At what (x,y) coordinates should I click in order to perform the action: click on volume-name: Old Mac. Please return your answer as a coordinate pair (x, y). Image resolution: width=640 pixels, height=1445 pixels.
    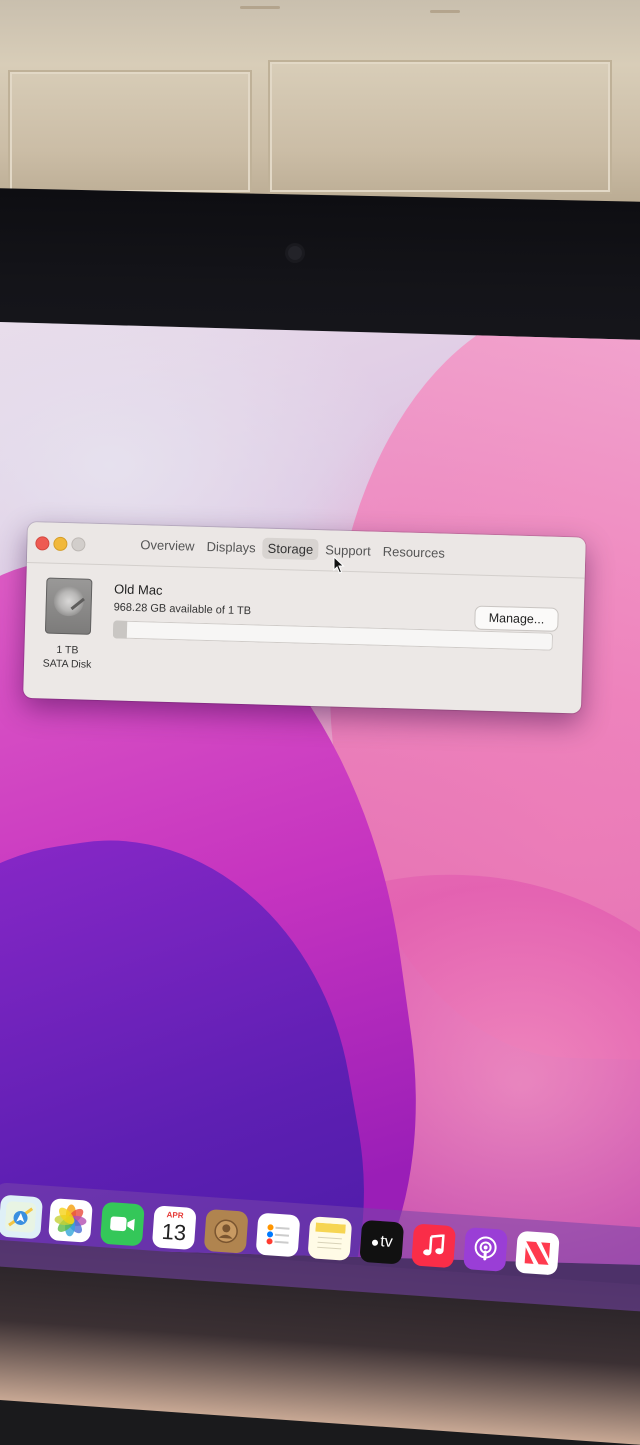
    Looking at the image, I should click on (138, 589).